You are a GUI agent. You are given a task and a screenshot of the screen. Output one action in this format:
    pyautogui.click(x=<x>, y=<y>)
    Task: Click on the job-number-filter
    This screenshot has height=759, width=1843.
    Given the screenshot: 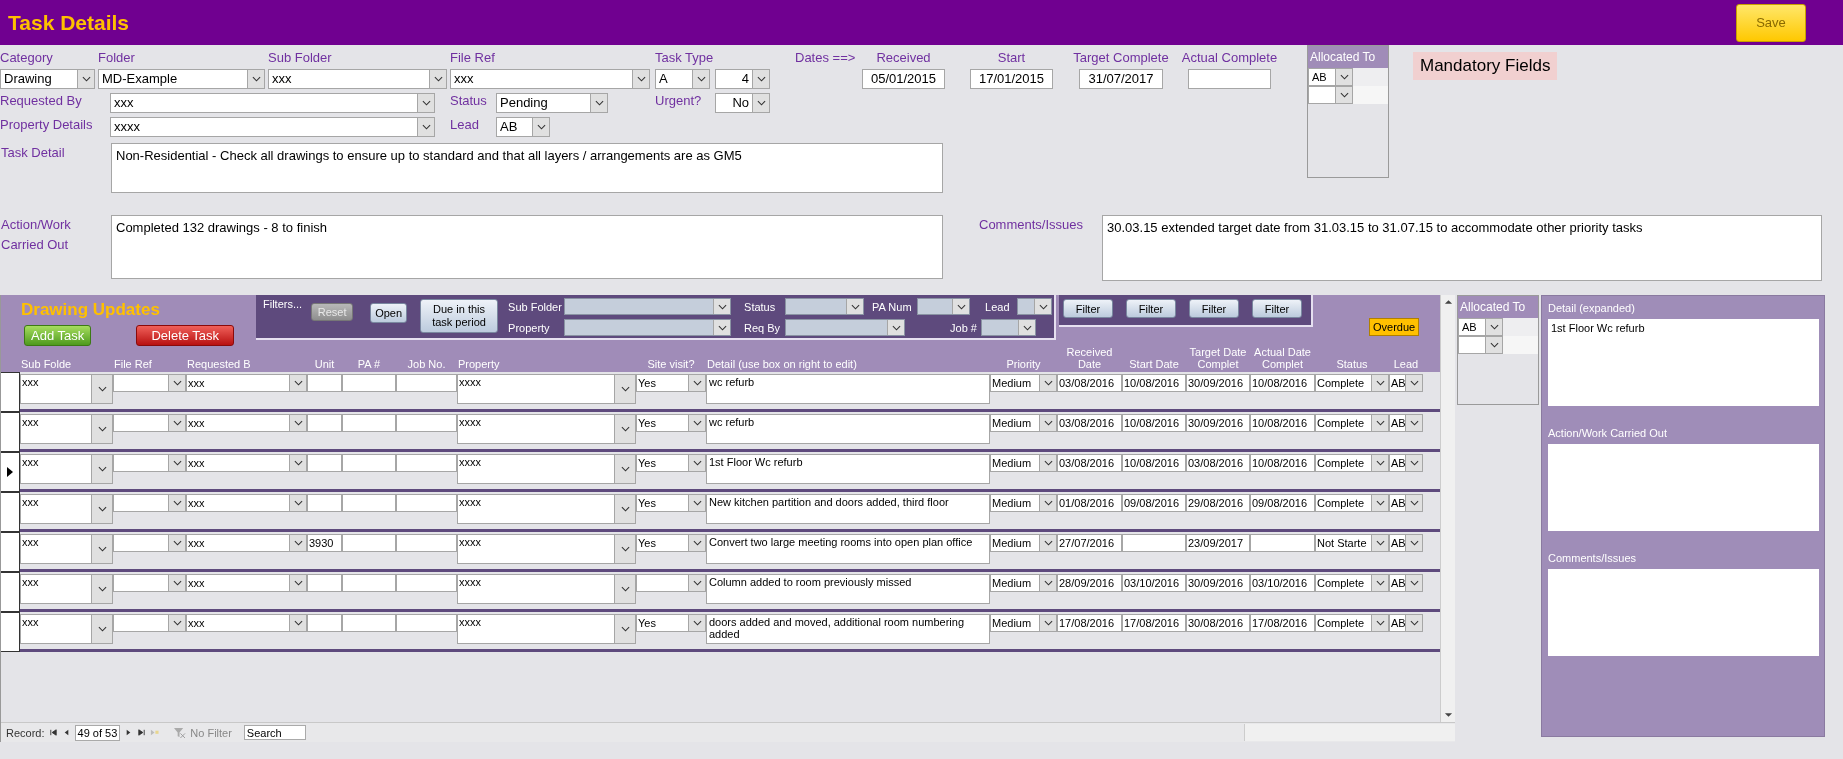 What is the action you would take?
    pyautogui.click(x=1009, y=327)
    